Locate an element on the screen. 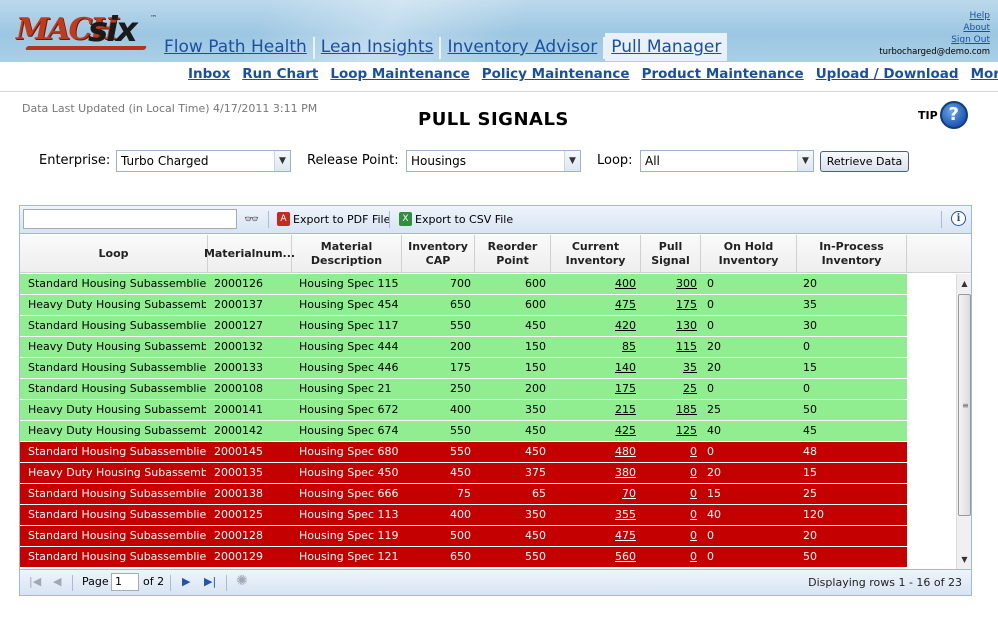 This screenshot has width=998, height=618. cell-pull-signal: 125 is located at coordinates (669, 431).